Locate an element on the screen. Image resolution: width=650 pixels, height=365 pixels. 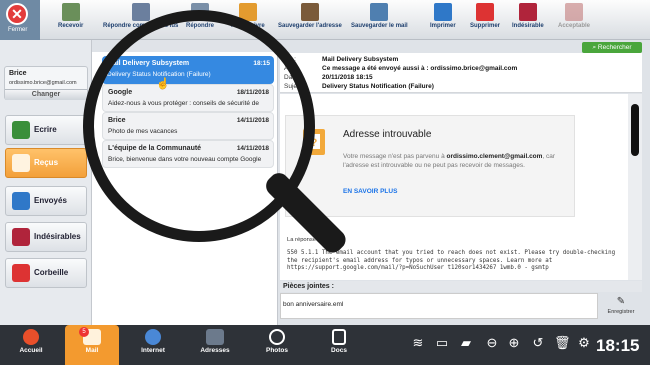
back-icon: ↺ is located at coordinates (538, 343).